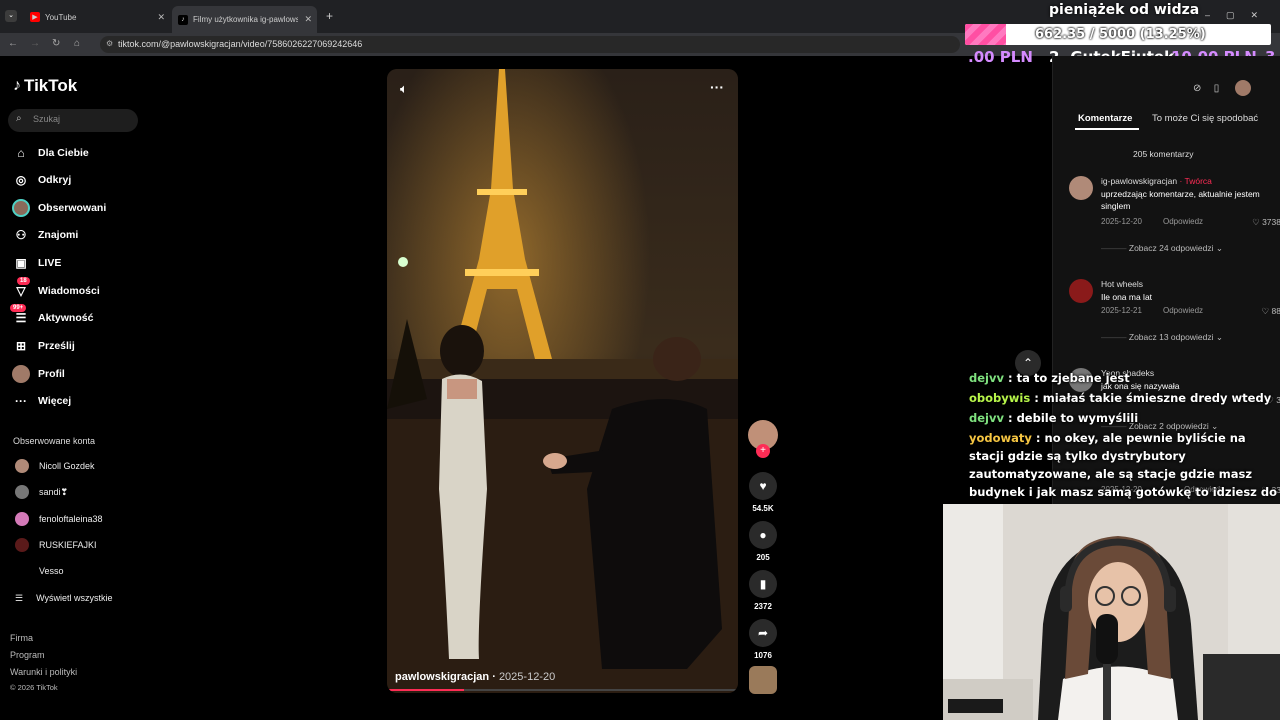 The image size is (1280, 720). What do you see at coordinates (1121, 310) in the screenshot?
I see `comment-date: 2025-12-21` at bounding box center [1121, 310].